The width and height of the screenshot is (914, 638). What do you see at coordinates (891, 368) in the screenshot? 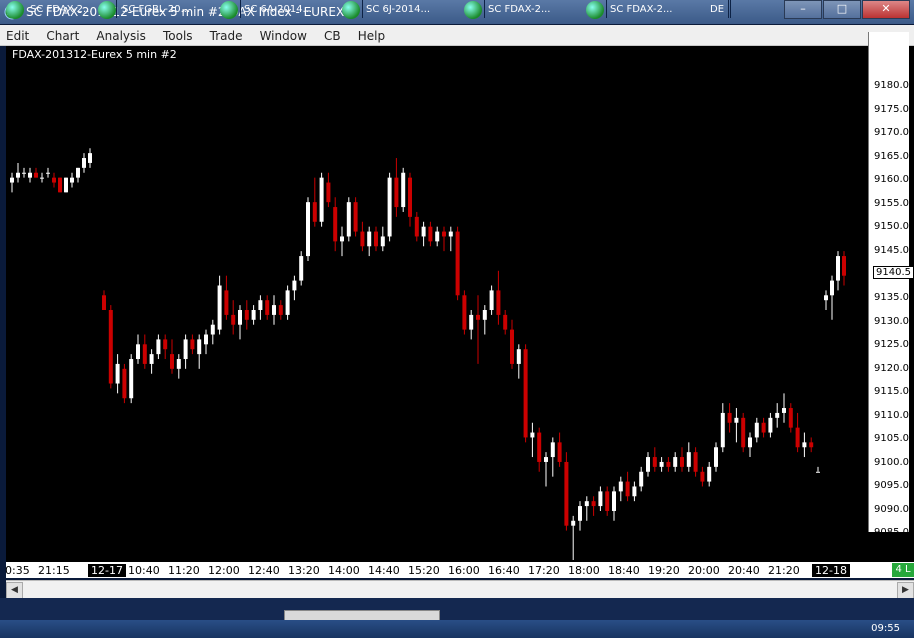
I see `price-tick-label: 9120.0` at bounding box center [891, 368].